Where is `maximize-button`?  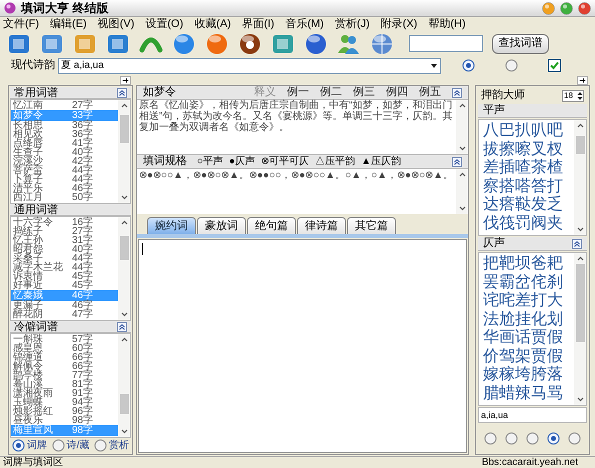 maximize-button is located at coordinates (566, 8).